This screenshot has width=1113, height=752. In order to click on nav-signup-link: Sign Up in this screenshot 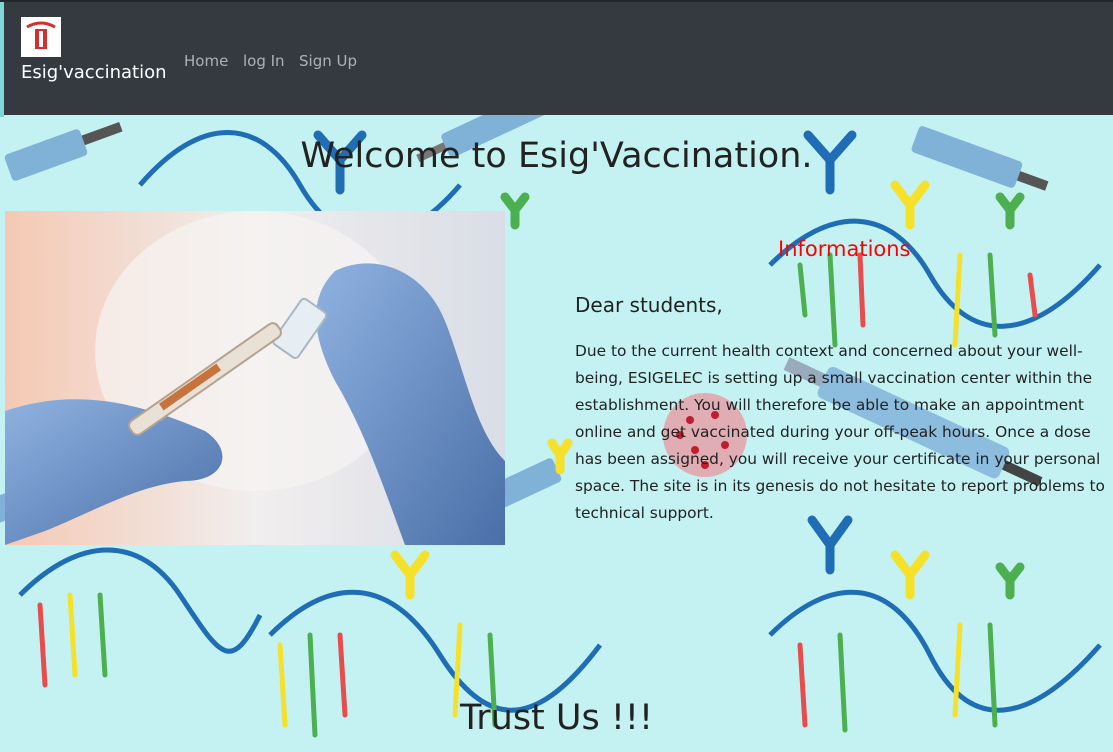, I will do `click(328, 61)`.